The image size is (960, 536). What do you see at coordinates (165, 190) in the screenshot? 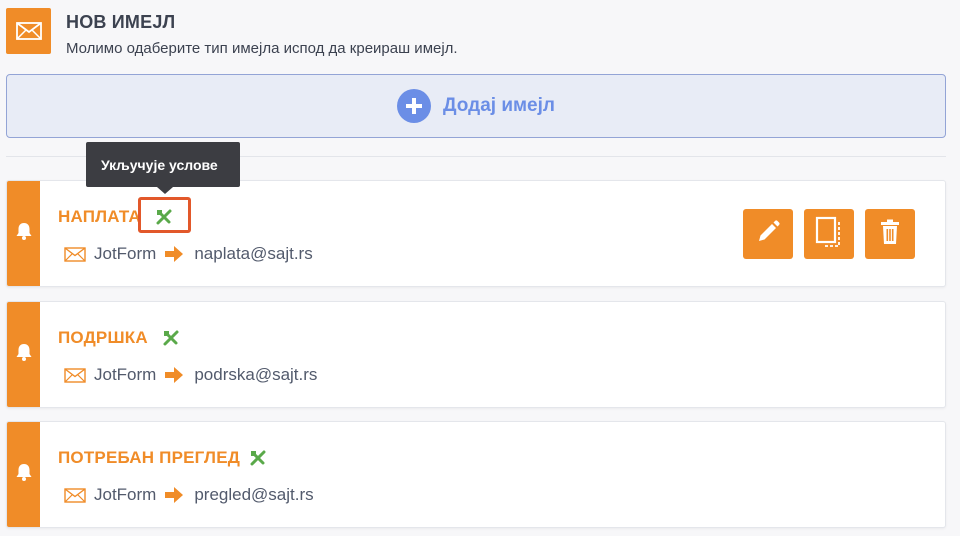
I see `tooltip-arrow` at bounding box center [165, 190].